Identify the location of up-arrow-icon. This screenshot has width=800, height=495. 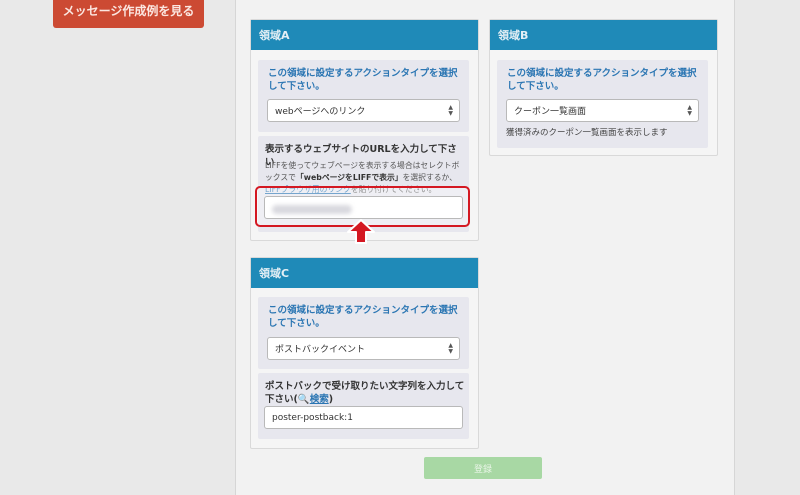
(361, 231).